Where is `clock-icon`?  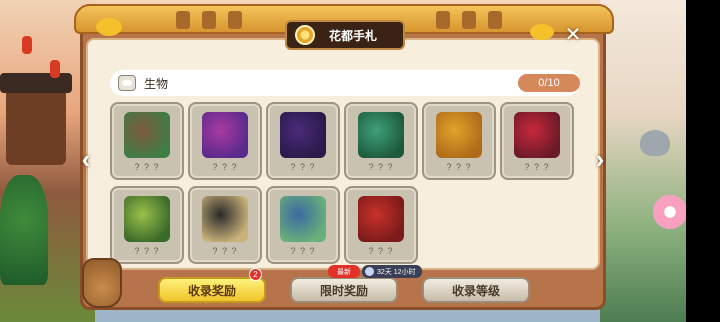
clock-icon is located at coordinates (369, 271).